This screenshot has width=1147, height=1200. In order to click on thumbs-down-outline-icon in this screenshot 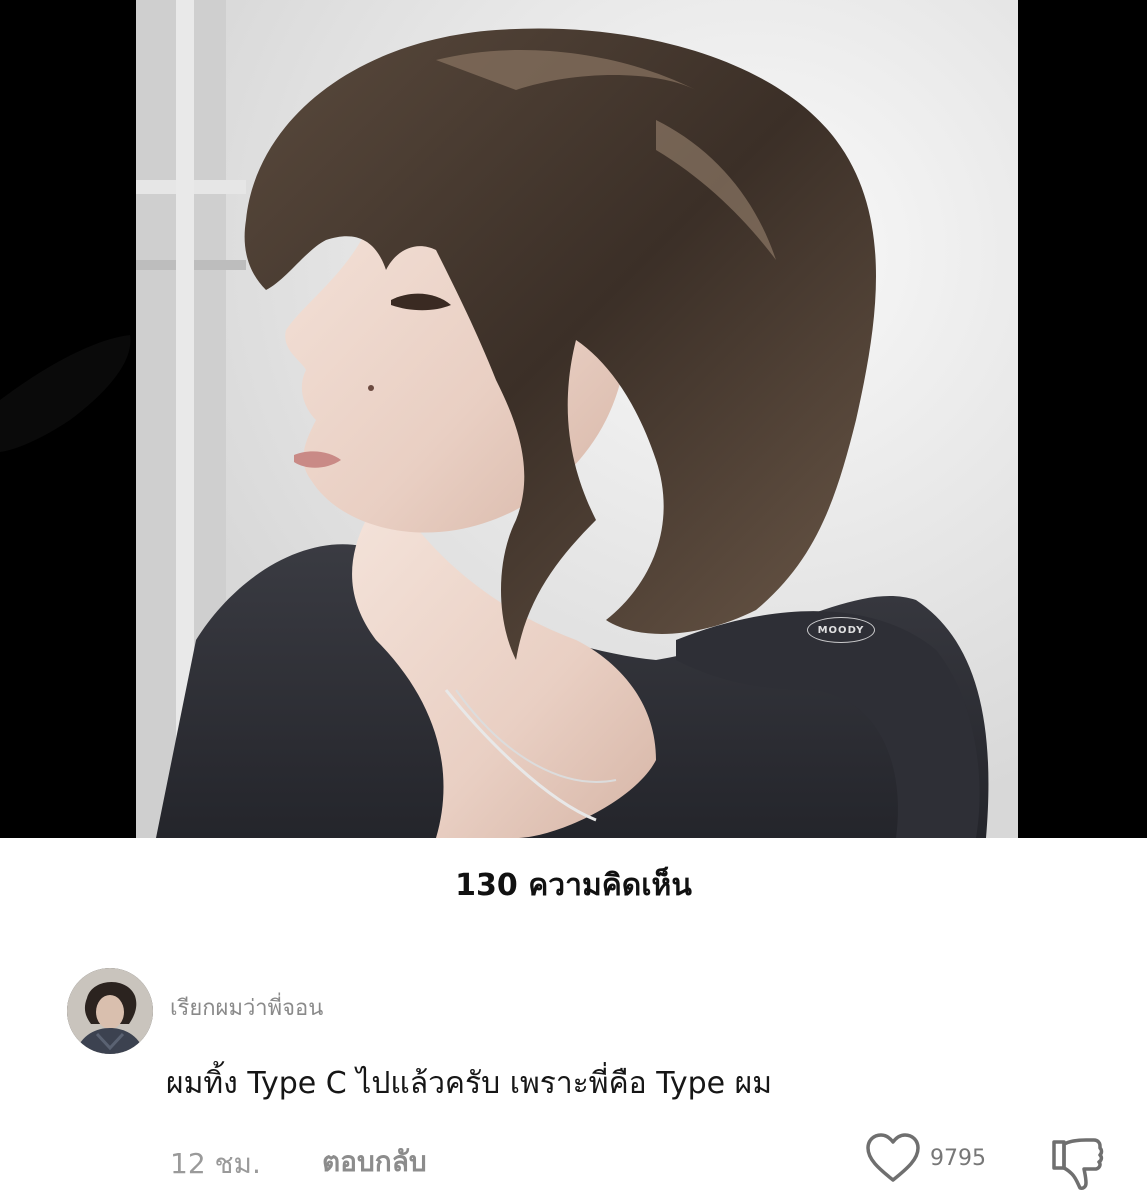, I will do `click(1078, 1164)`.